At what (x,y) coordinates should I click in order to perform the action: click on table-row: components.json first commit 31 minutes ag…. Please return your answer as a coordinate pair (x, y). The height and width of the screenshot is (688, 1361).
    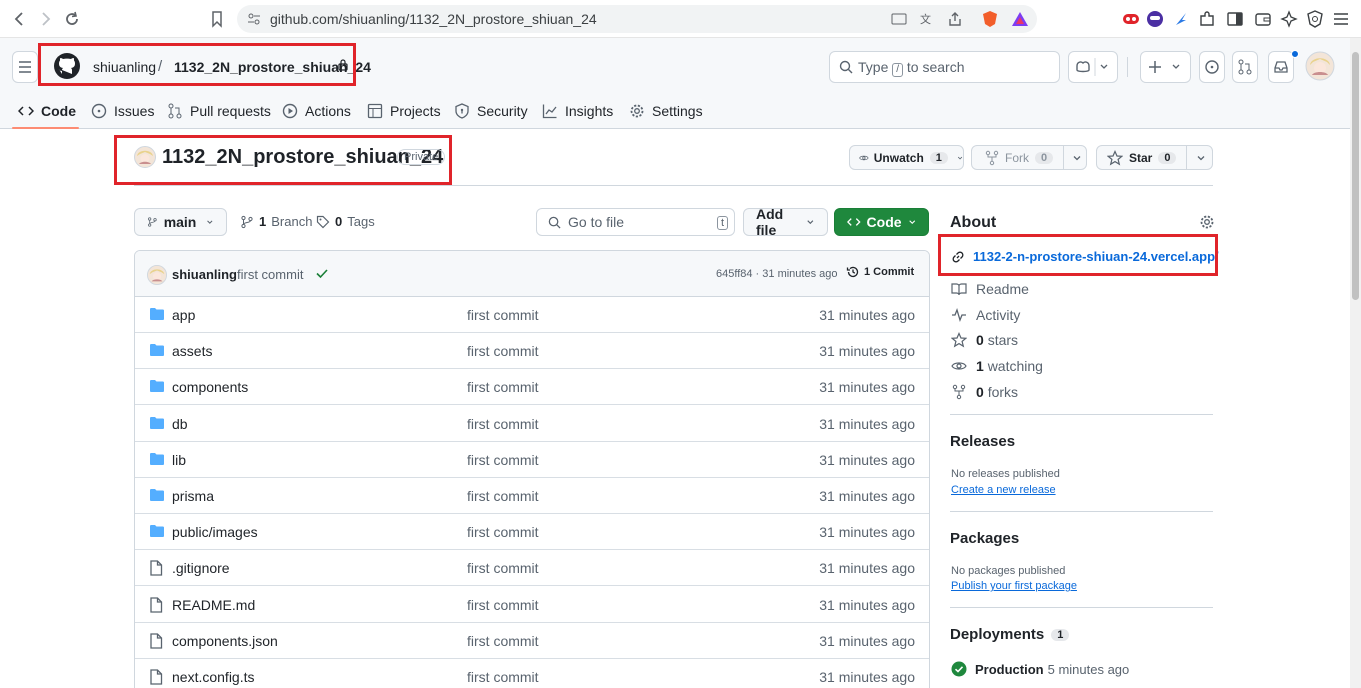
    Looking at the image, I should click on (532, 641).